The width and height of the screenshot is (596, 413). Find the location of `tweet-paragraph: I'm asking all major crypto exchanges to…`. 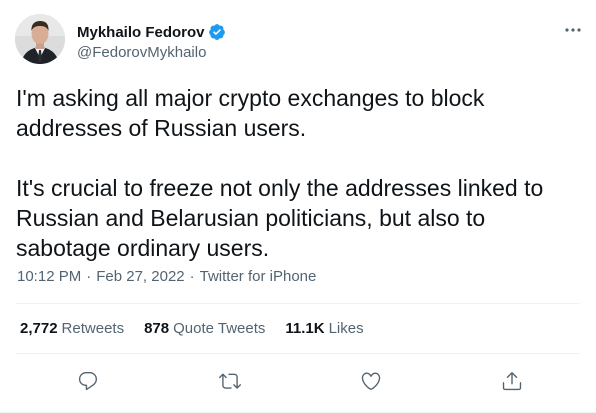

tweet-paragraph: I'm asking all major crypto exchanges to… is located at coordinates (250, 113).